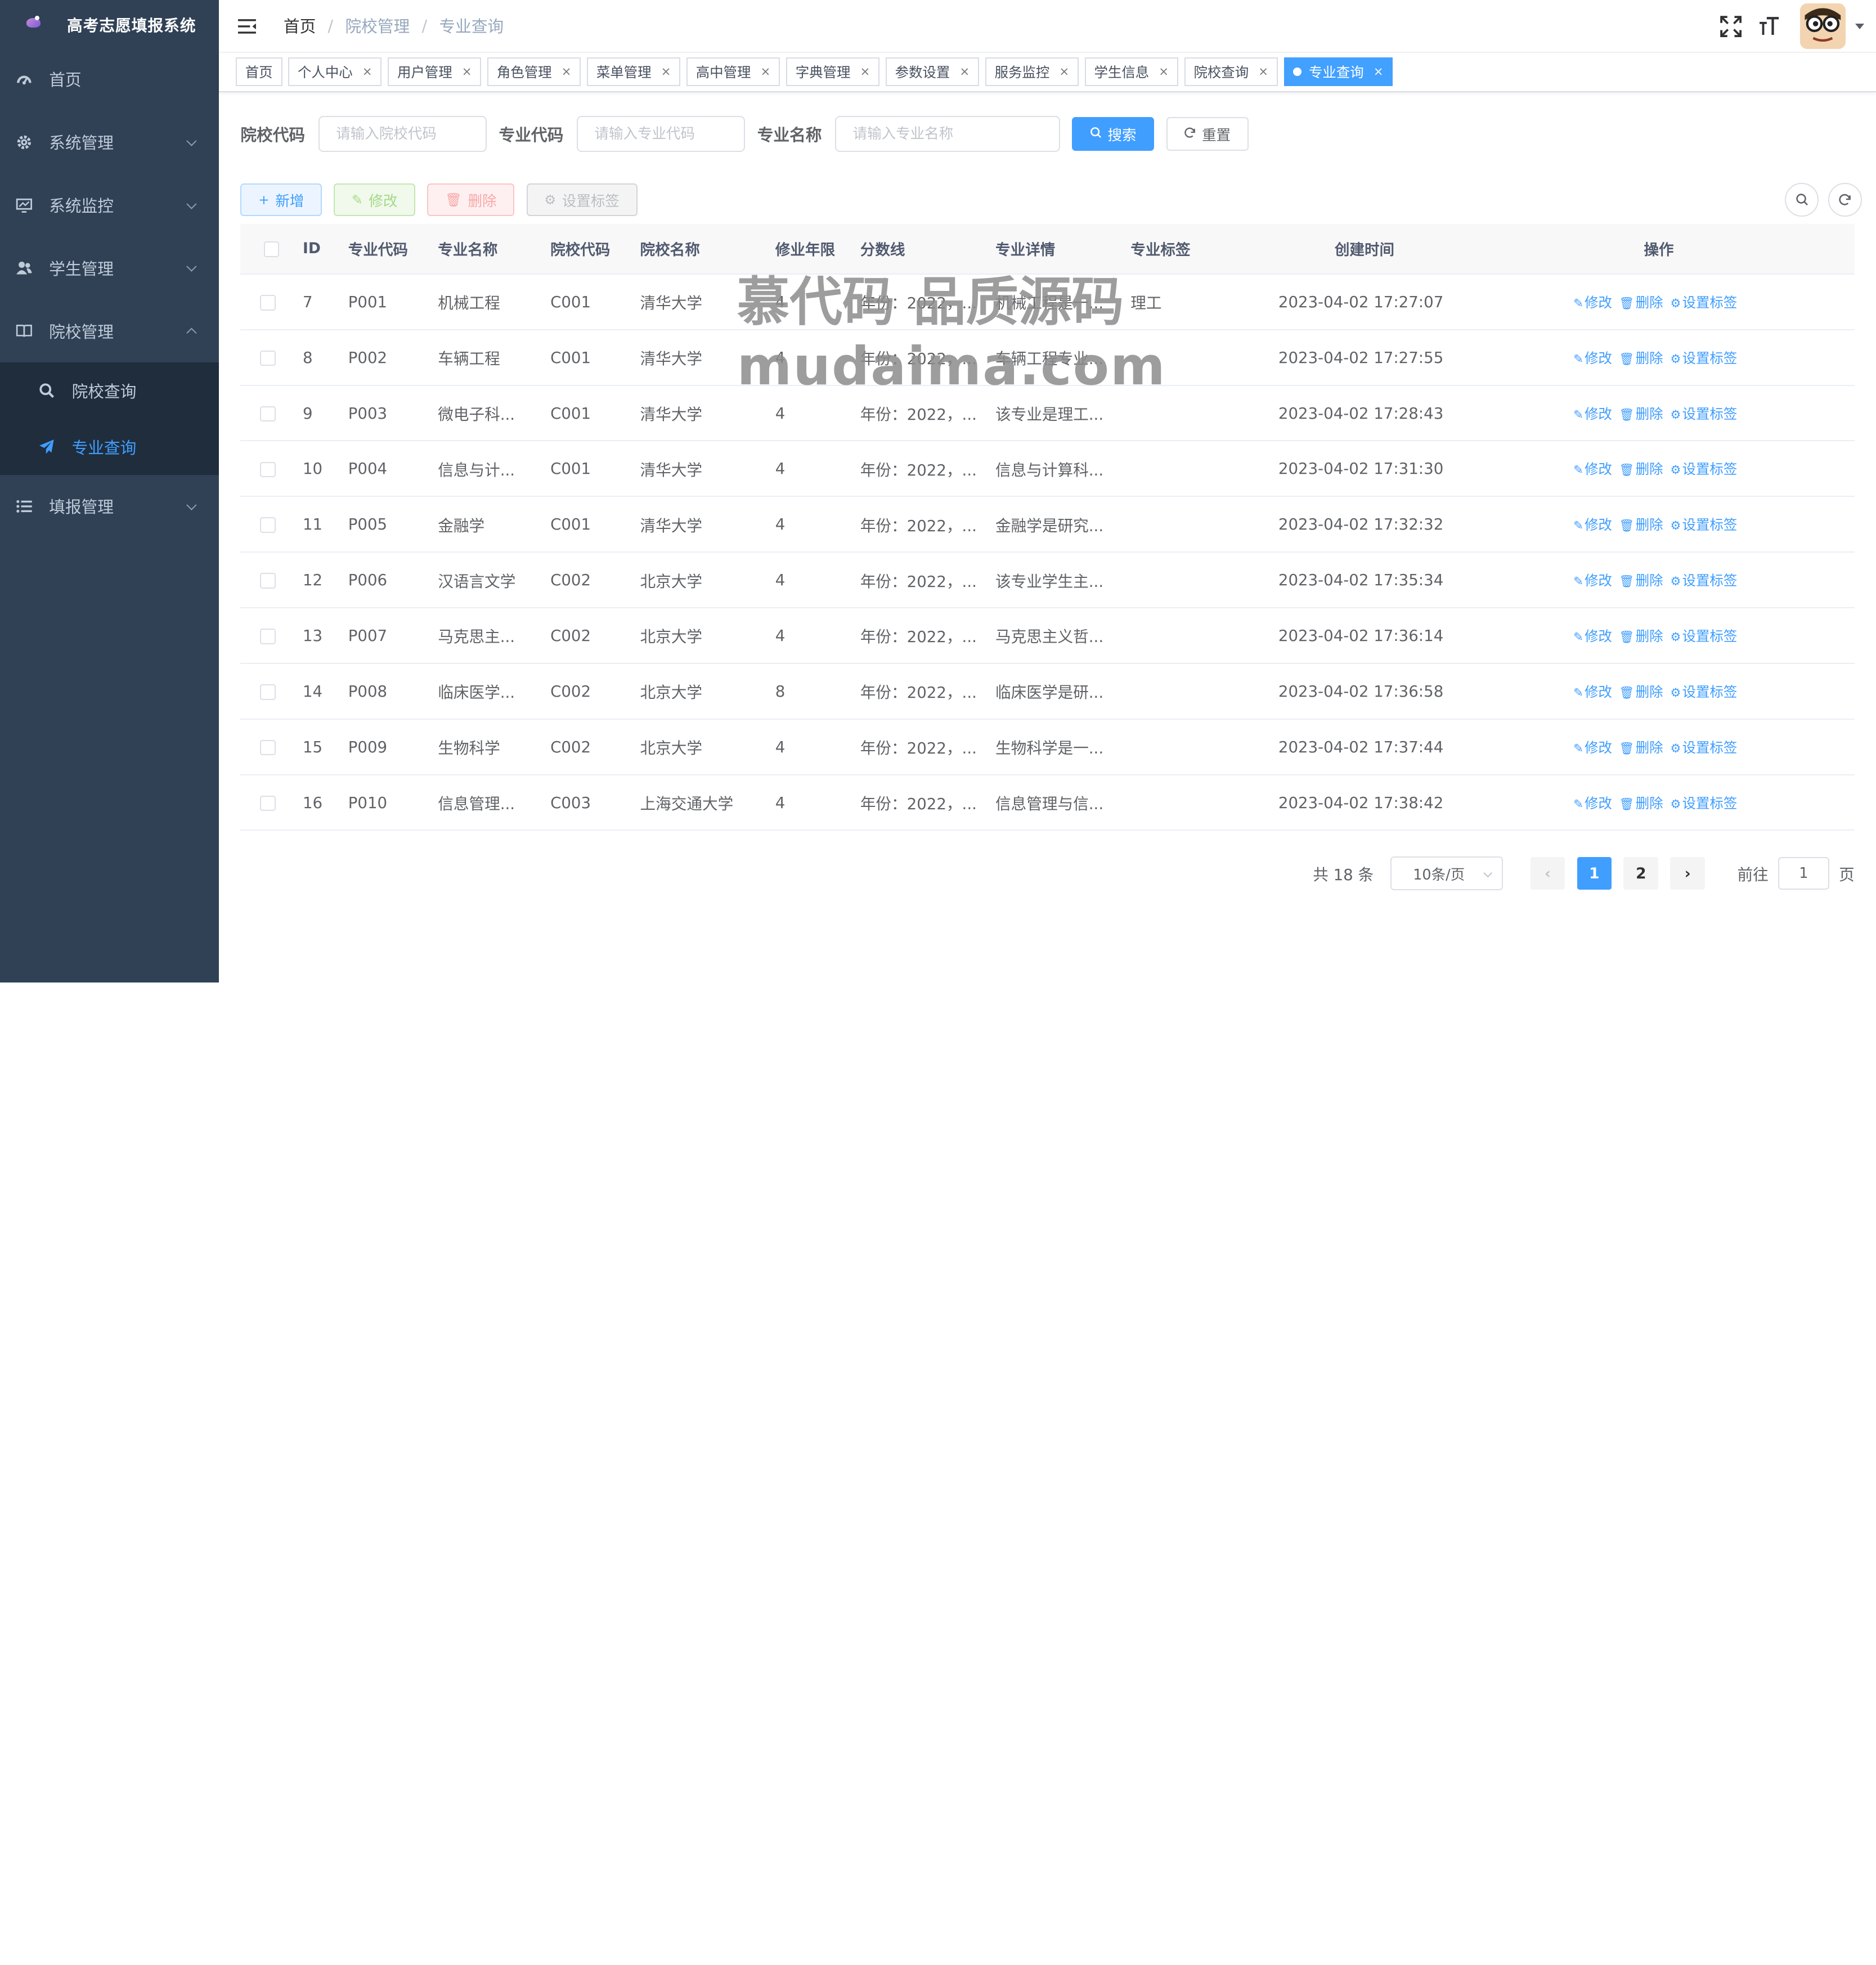  What do you see at coordinates (591, 201) in the screenshot?
I see `set-tag-button-label: 设置标签` at bounding box center [591, 201].